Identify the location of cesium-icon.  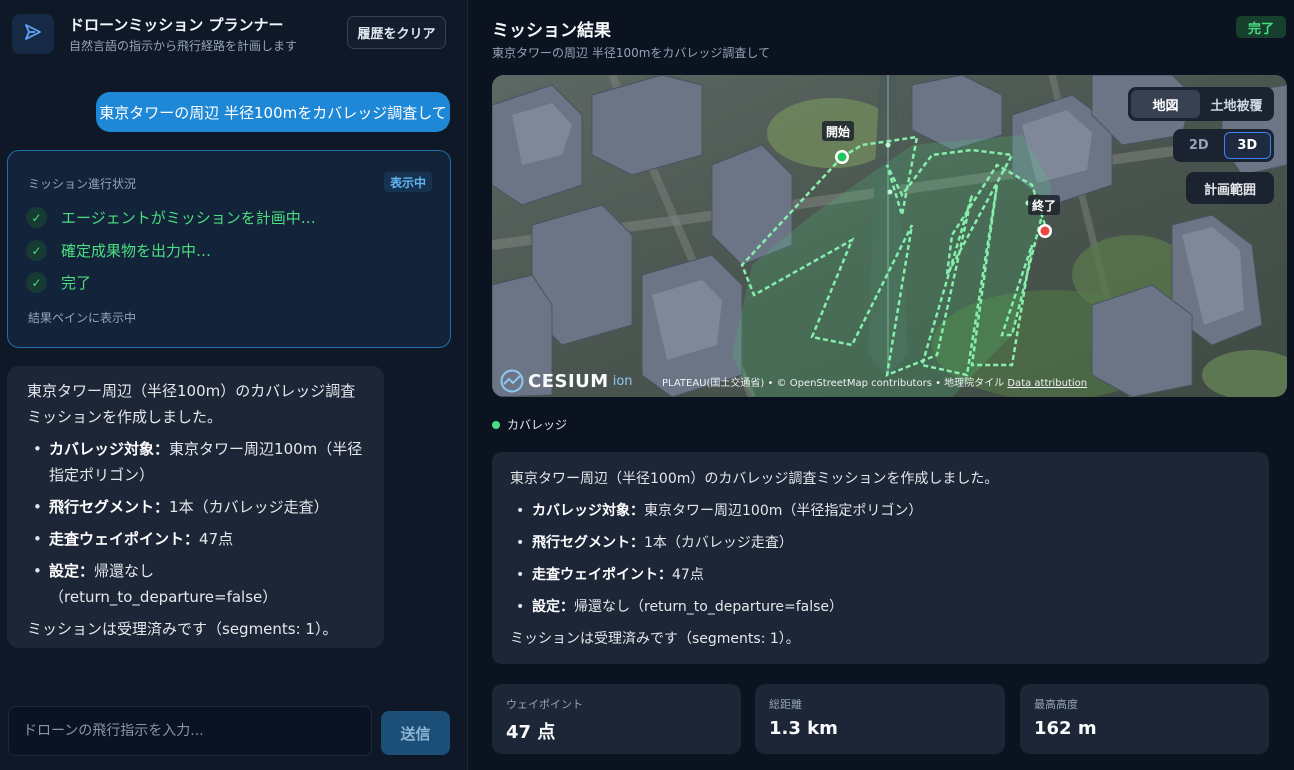
(512, 381).